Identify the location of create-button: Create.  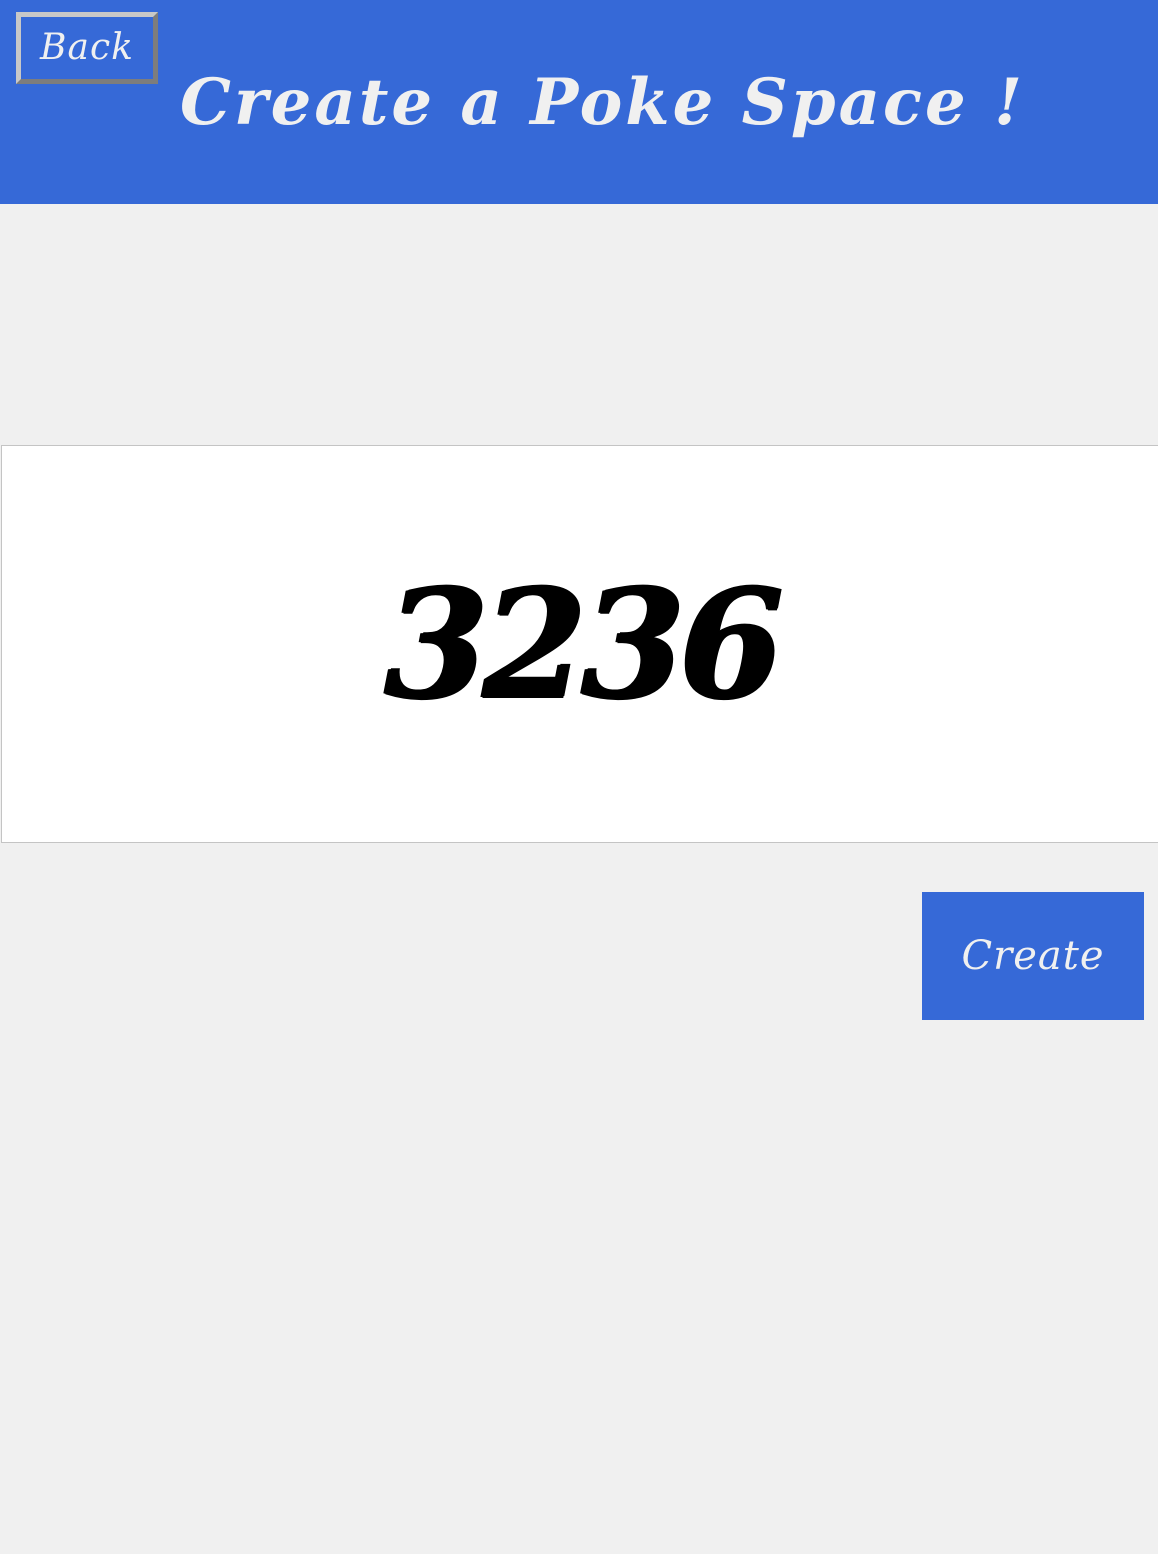
(1033, 956).